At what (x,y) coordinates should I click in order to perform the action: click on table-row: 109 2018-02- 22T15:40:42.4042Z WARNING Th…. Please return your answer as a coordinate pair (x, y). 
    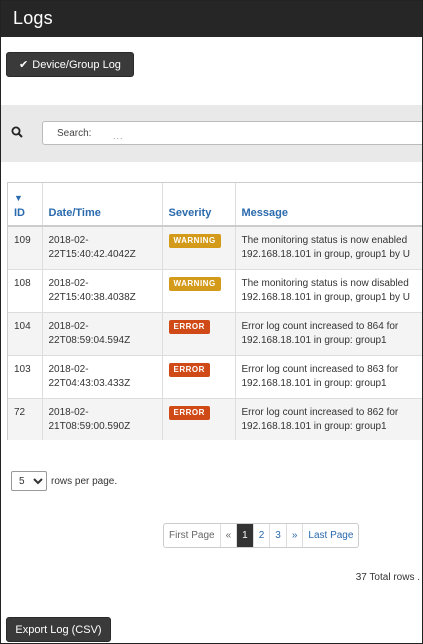
    Looking at the image, I should click on (215, 248).